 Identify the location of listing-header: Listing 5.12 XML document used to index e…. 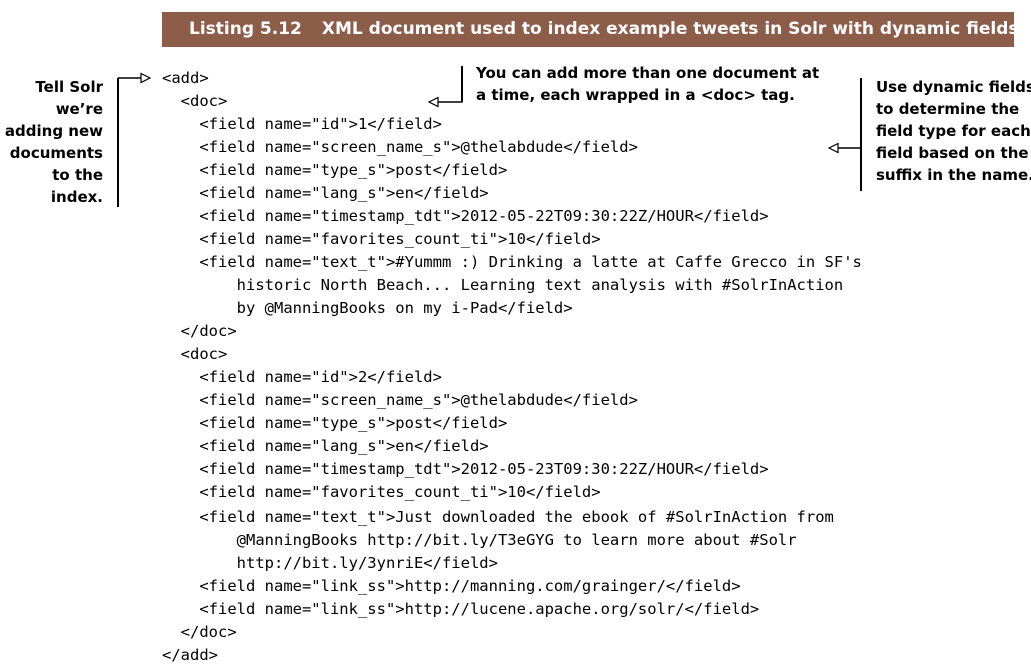
(590, 29).